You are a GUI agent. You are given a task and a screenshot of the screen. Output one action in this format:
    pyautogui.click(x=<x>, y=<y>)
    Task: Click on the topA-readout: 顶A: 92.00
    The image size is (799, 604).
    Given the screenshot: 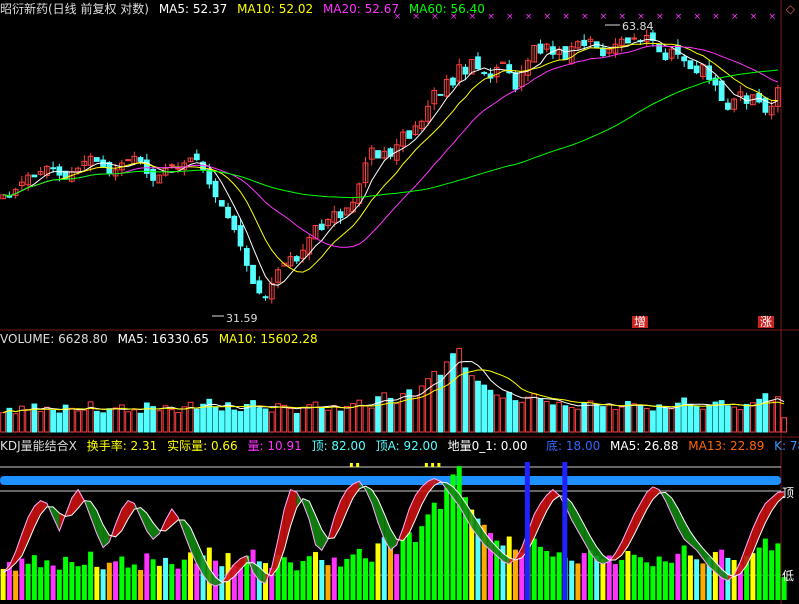 What is the action you would take?
    pyautogui.click(x=406, y=446)
    